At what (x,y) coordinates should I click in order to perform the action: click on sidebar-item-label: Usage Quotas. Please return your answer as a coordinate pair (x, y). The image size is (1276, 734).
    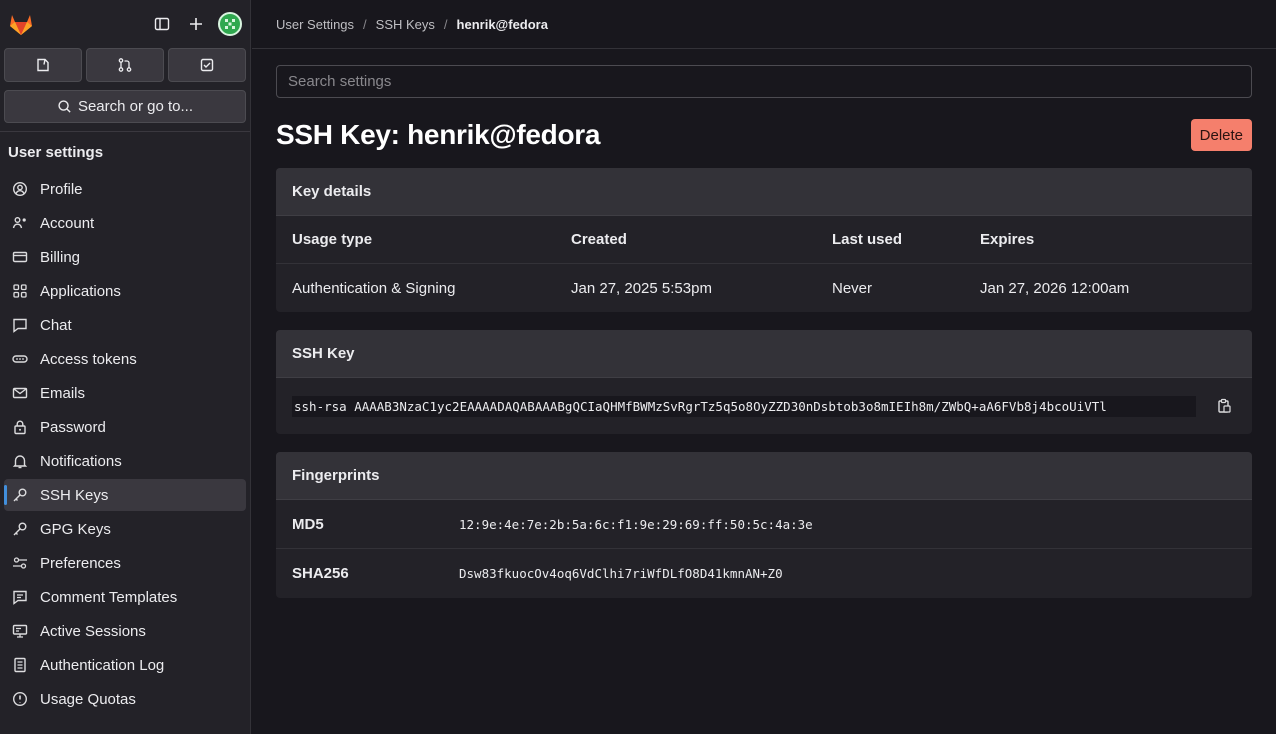
    Looking at the image, I should click on (88, 699).